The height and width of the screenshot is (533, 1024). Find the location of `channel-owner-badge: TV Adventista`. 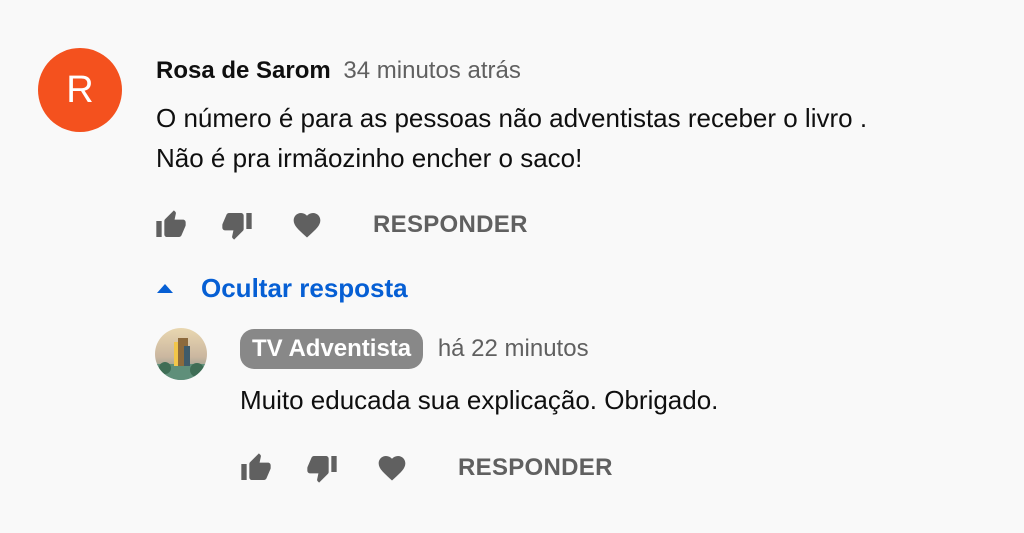

channel-owner-badge: TV Adventista is located at coordinates (332, 349).